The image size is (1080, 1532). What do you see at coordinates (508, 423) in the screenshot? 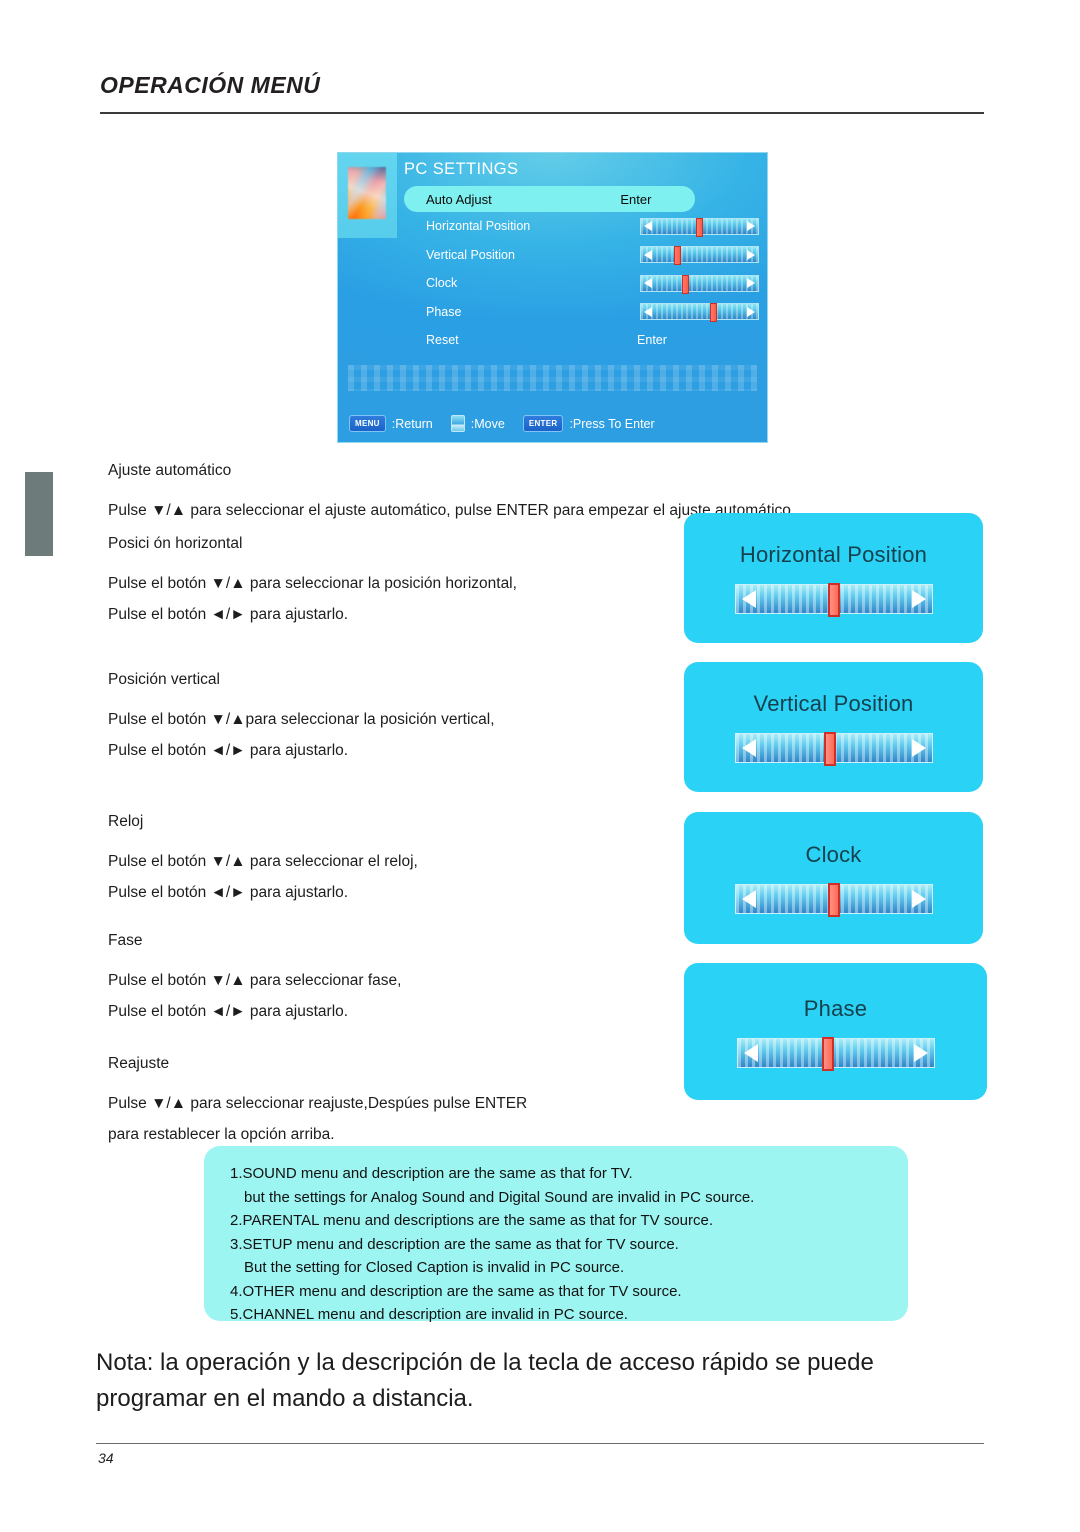
I see `osd-footer-hints: MENU :Return :Move ENTER :Press To Enter` at bounding box center [508, 423].